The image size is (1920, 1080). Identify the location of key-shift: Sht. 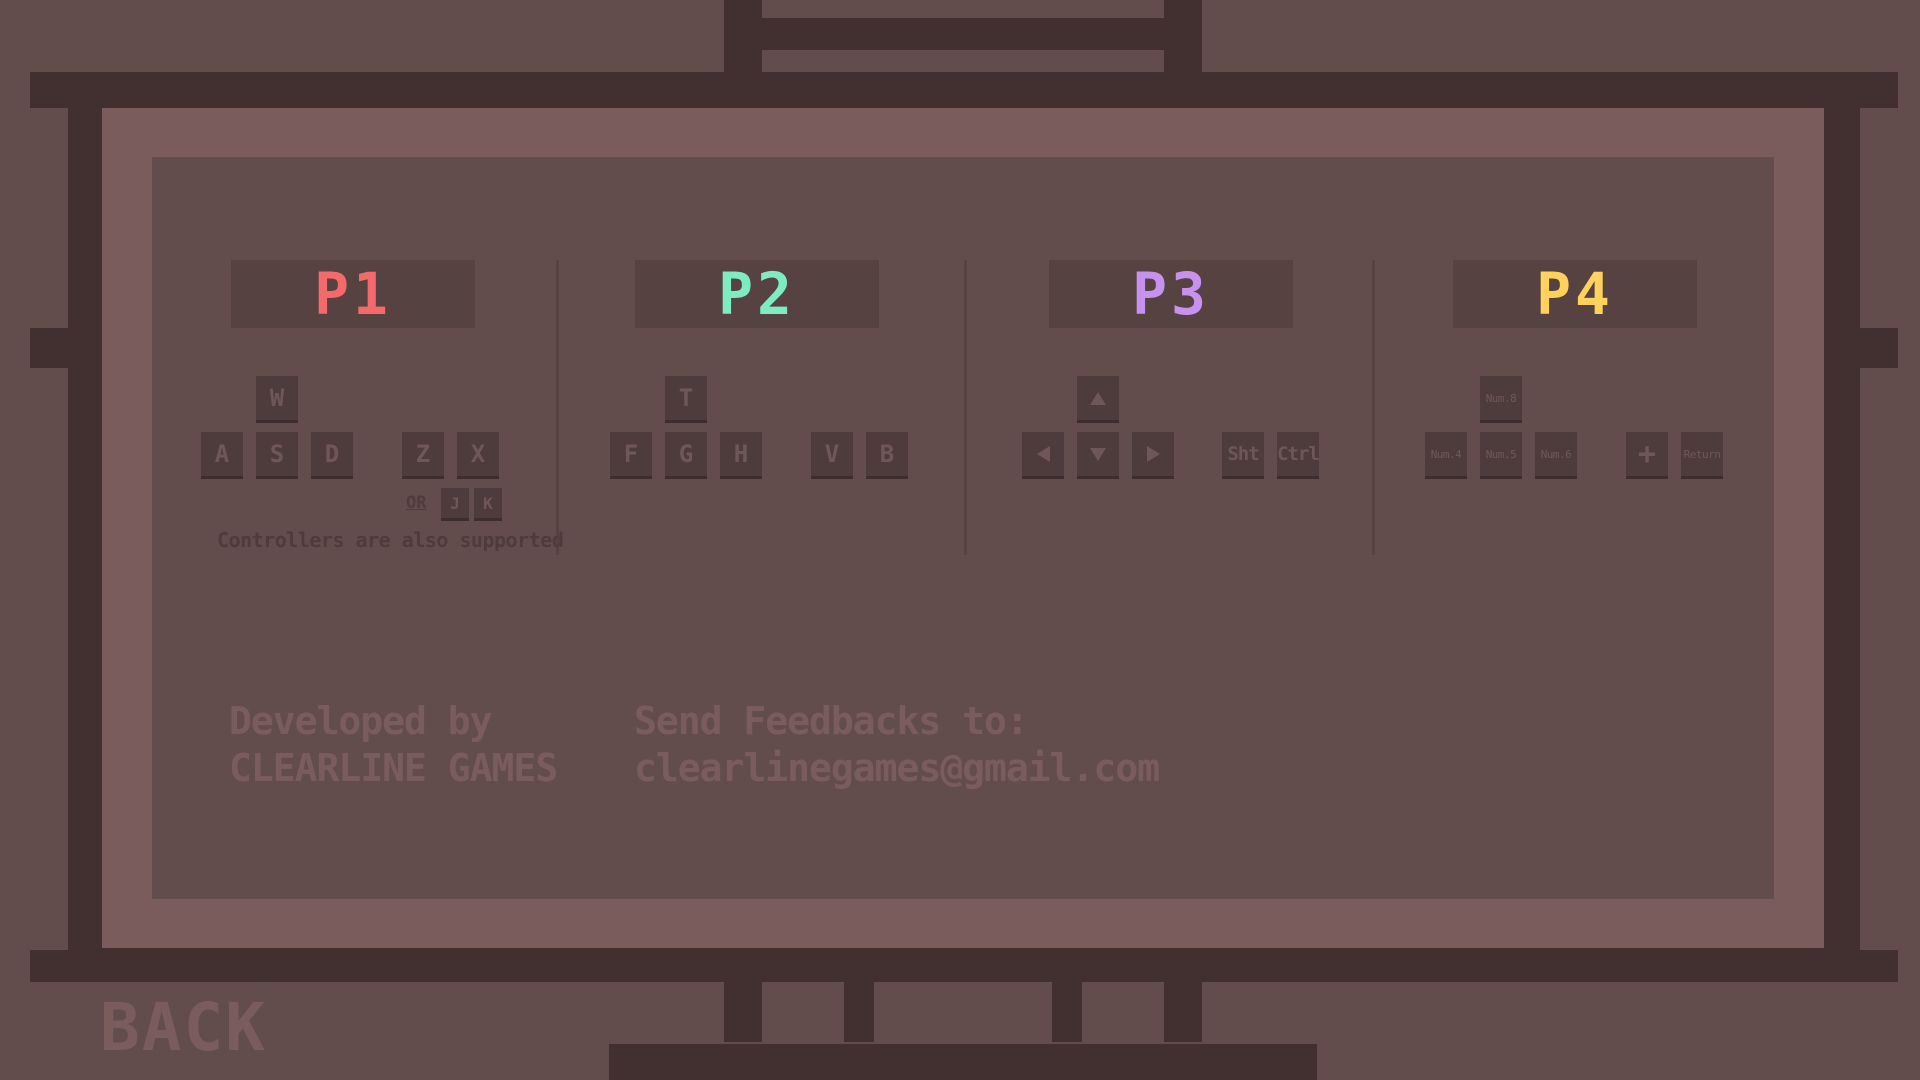
(1243, 454).